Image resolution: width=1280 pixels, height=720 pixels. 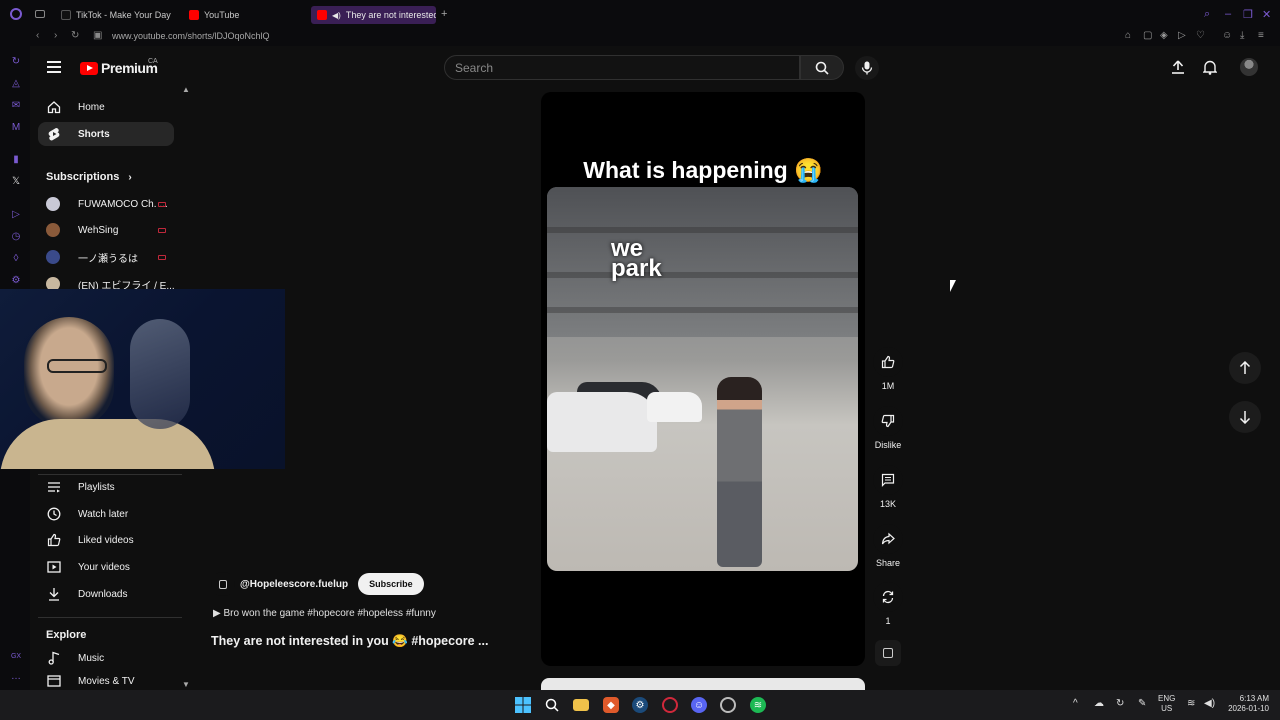 What do you see at coordinates (728, 705) in the screenshot?
I see `chrome-icon` at bounding box center [728, 705].